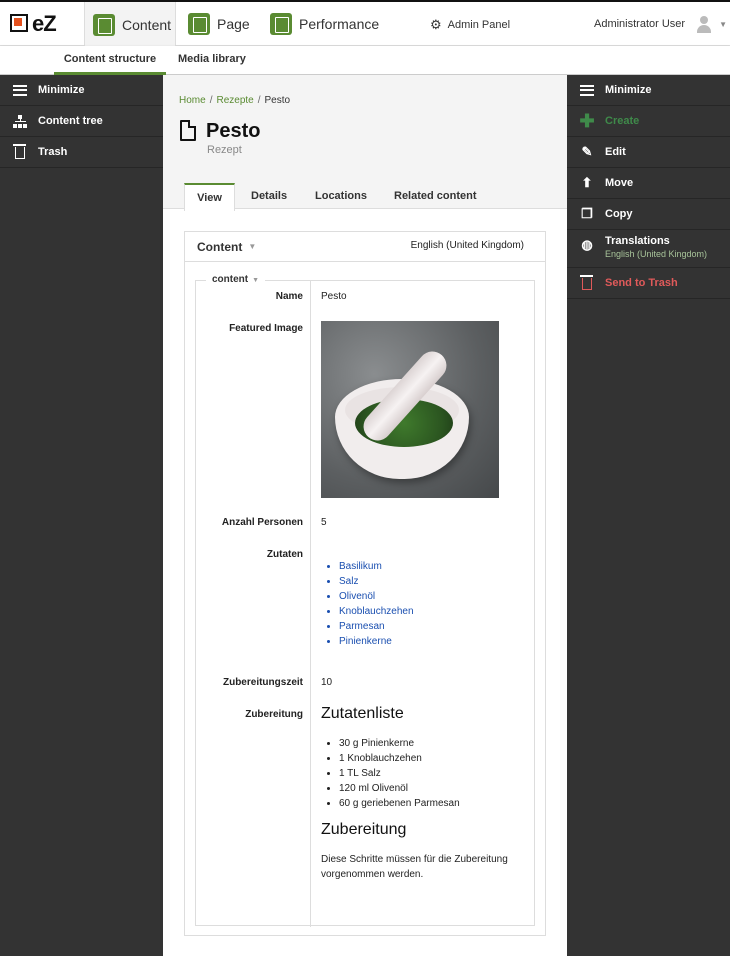 The height and width of the screenshot is (956, 730). I want to click on edit-button: ✎ Edit, so click(648, 152).